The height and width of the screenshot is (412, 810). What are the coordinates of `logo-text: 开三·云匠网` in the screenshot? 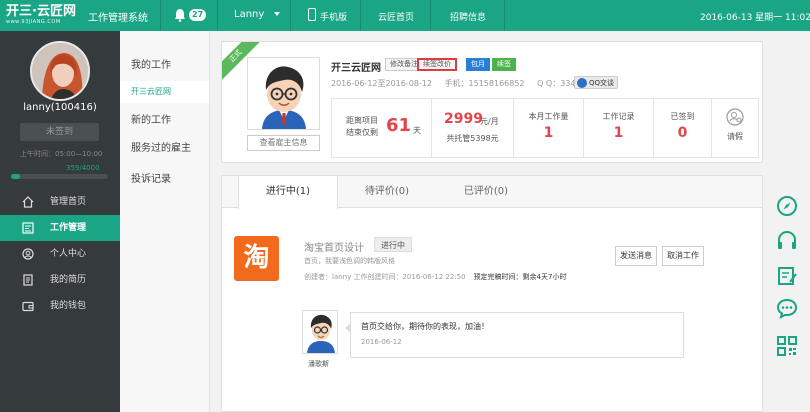 It's located at (41, 11).